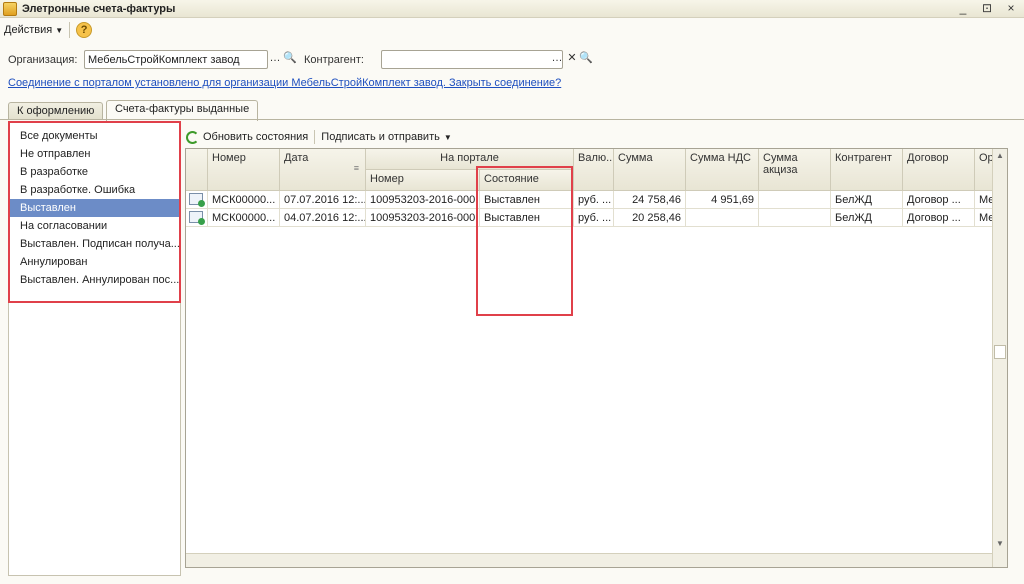  What do you see at coordinates (586, 59) in the screenshot?
I see `counterparty-search-icon: 🔍` at bounding box center [586, 59].